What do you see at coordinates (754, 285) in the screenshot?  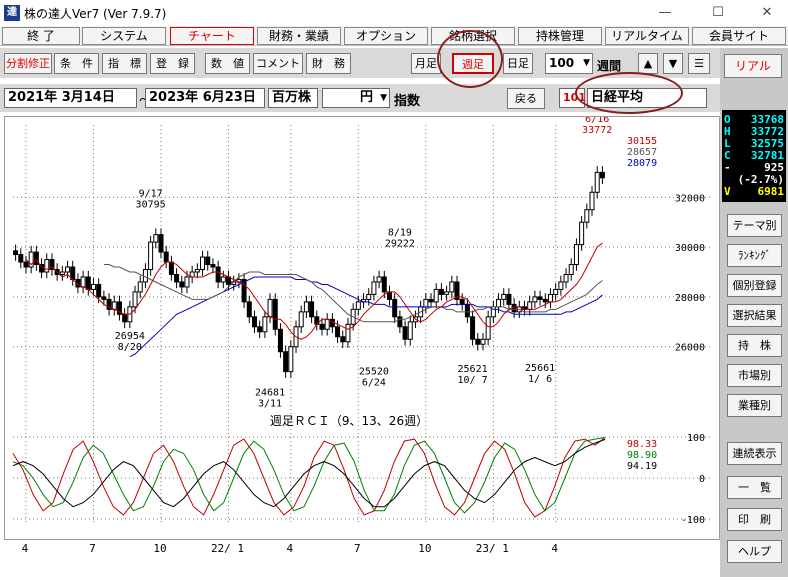 I see `individual-register-button: 個別登録` at bounding box center [754, 285].